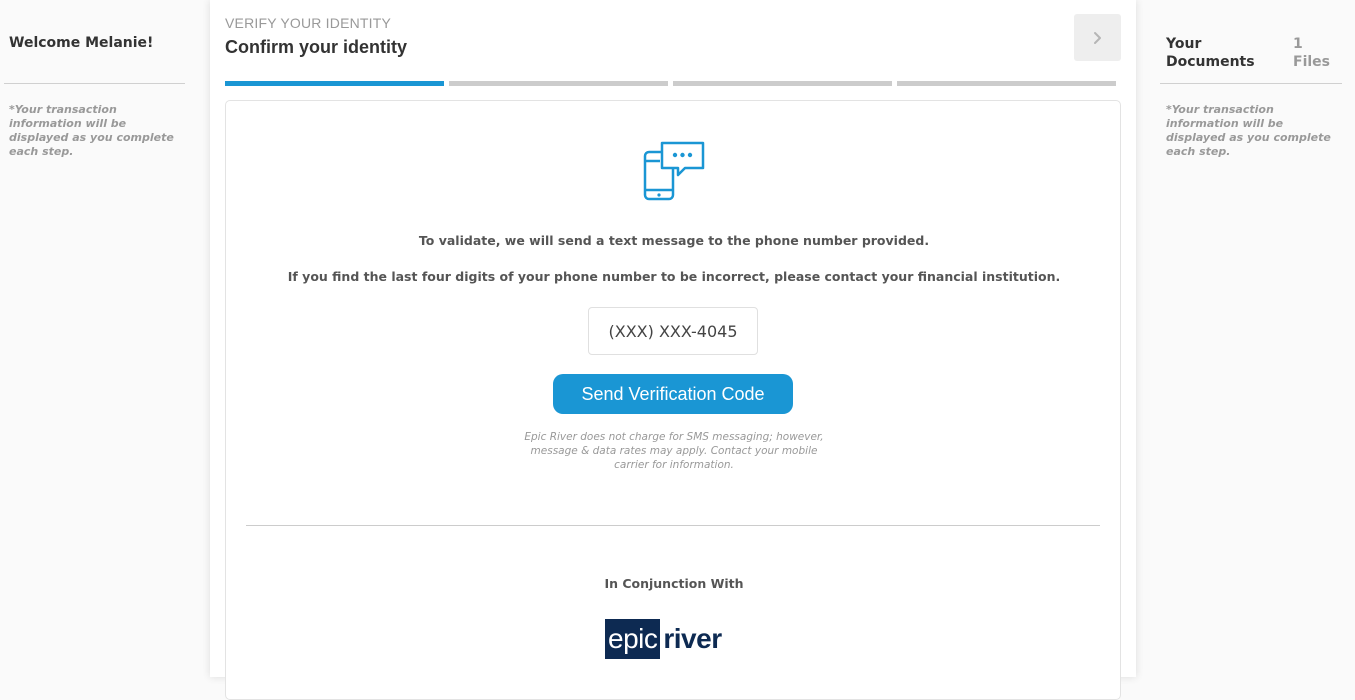  What do you see at coordinates (316, 47) in the screenshot?
I see `page-title: Confirm your identity` at bounding box center [316, 47].